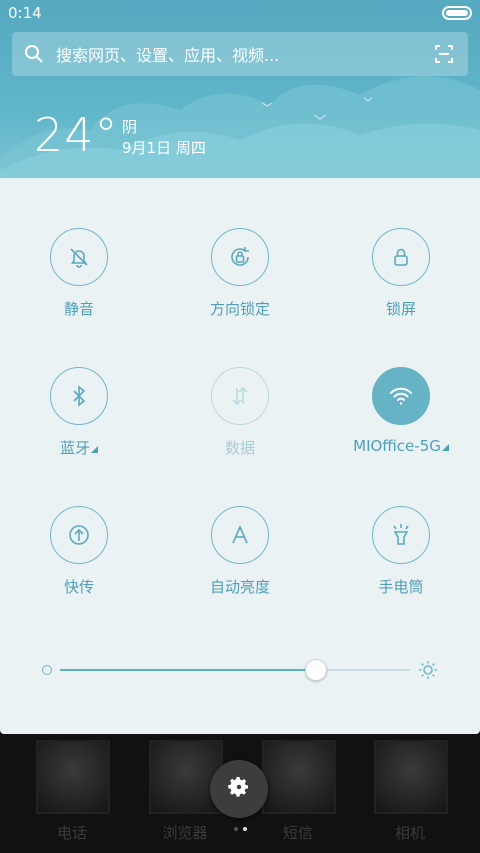  Describe the element at coordinates (245, 829) in the screenshot. I see `page-dot-active` at that location.